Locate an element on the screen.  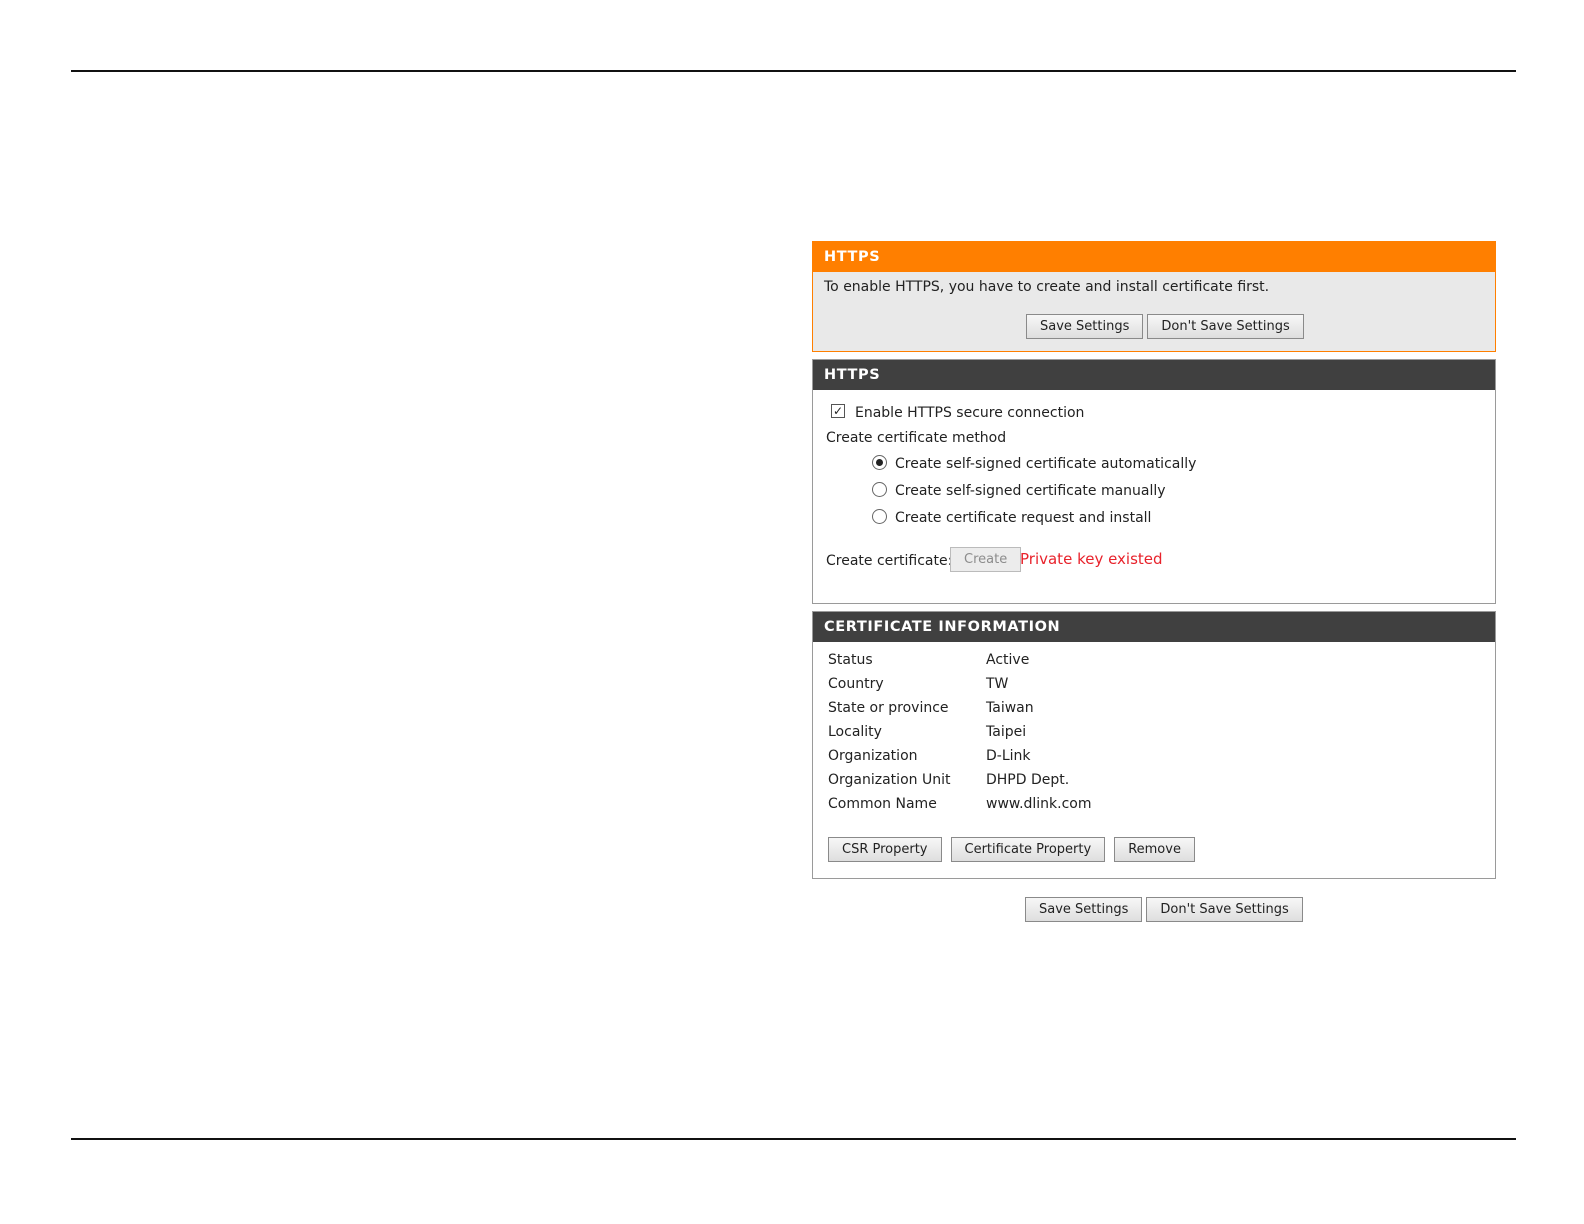
cert-row-value: TW is located at coordinates (997, 684).